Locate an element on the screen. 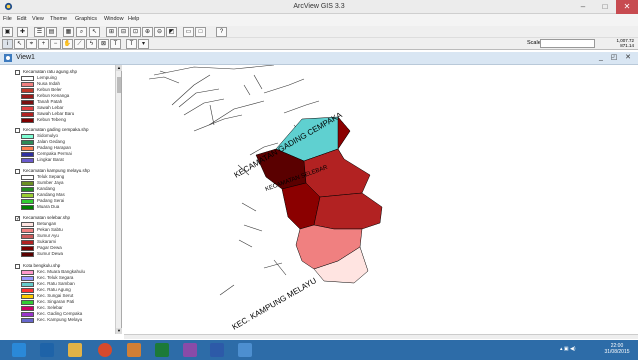  clock-date: 31/08/2015 is located at coordinates (617, 352).